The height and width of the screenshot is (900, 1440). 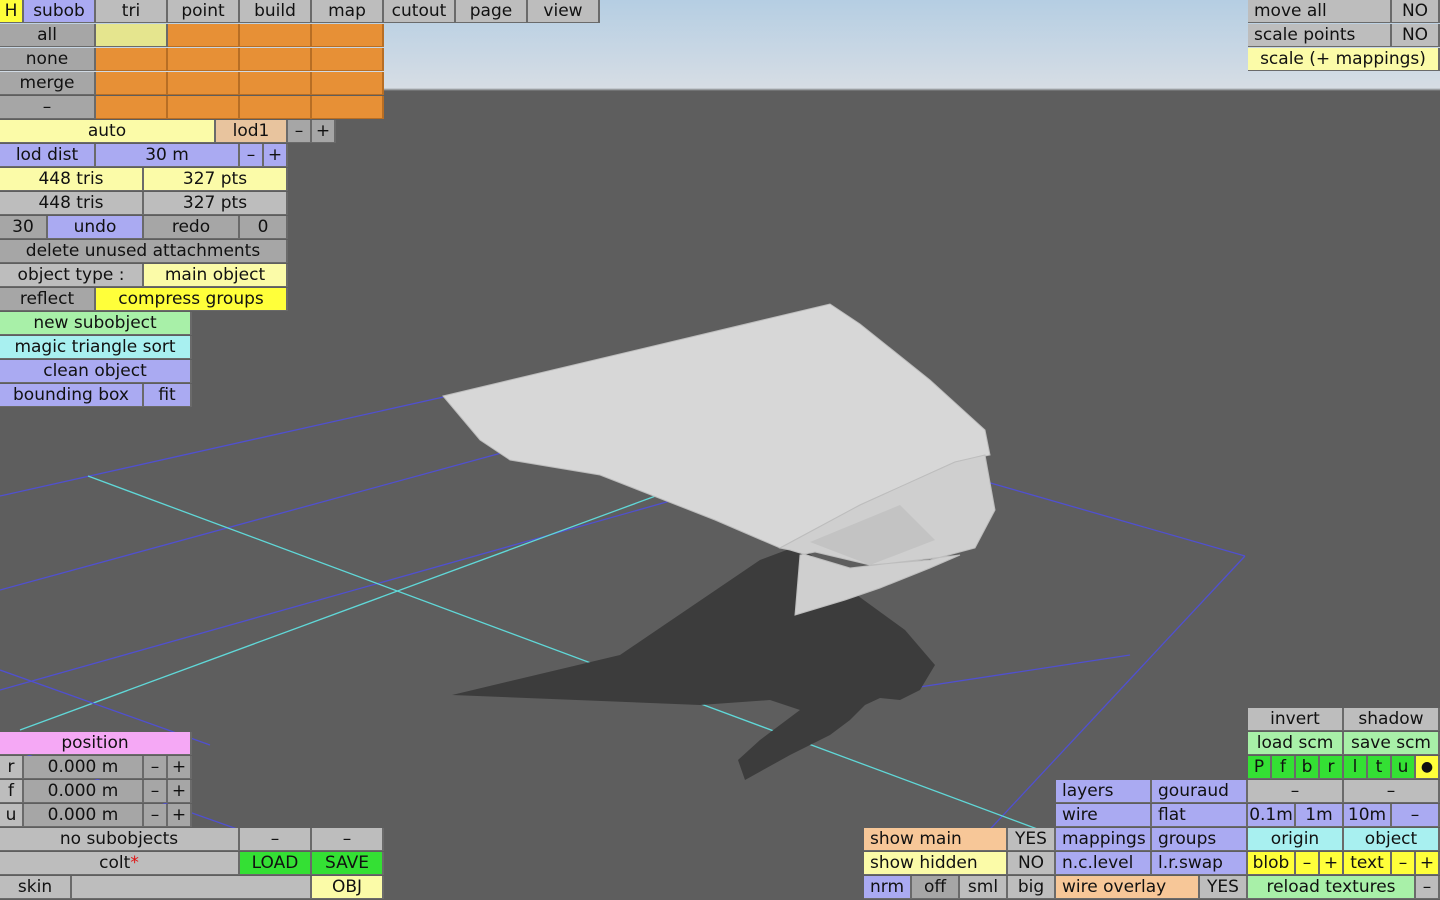 I want to click on compress-groups-button: compress groups, so click(x=192, y=299).